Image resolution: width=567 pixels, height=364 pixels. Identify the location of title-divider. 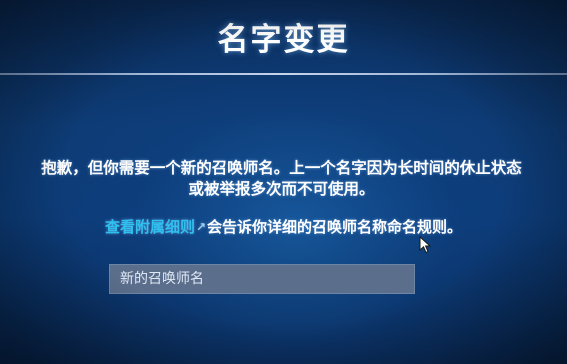
(283, 74).